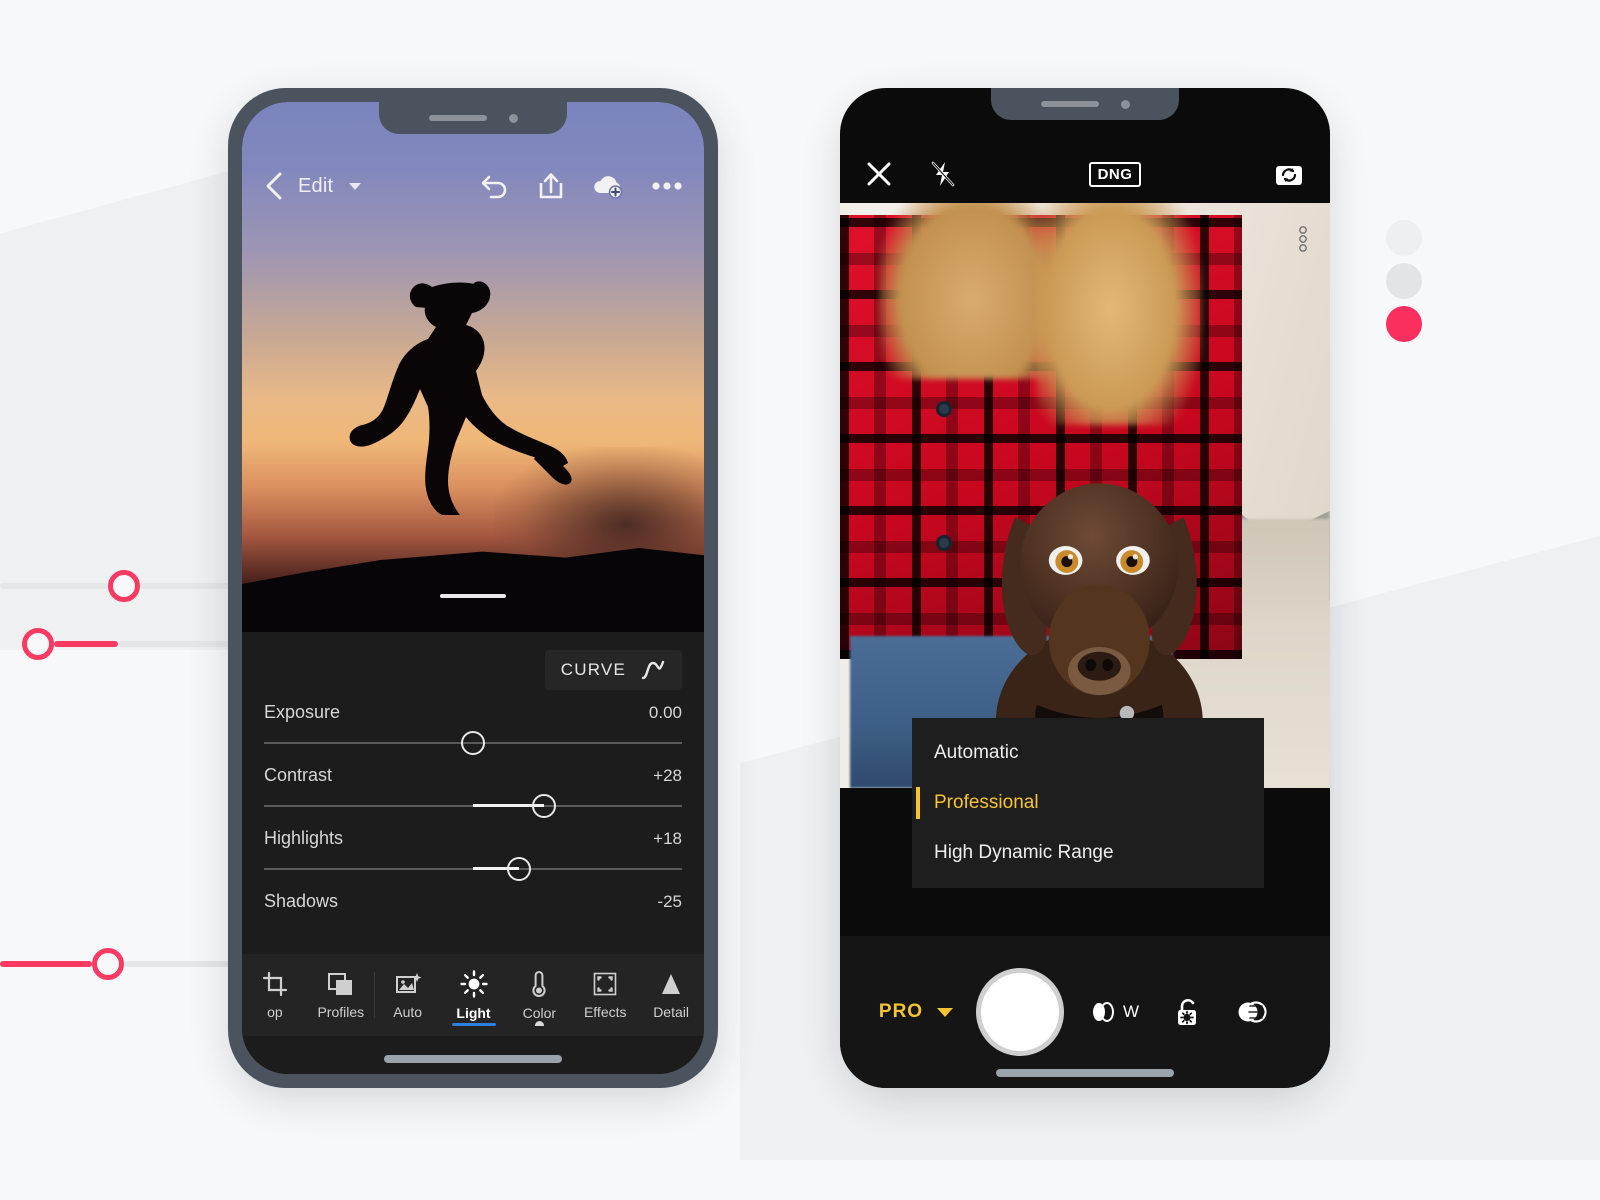  What do you see at coordinates (473, 1012) in the screenshot?
I see `tab-label: Light` at bounding box center [473, 1012].